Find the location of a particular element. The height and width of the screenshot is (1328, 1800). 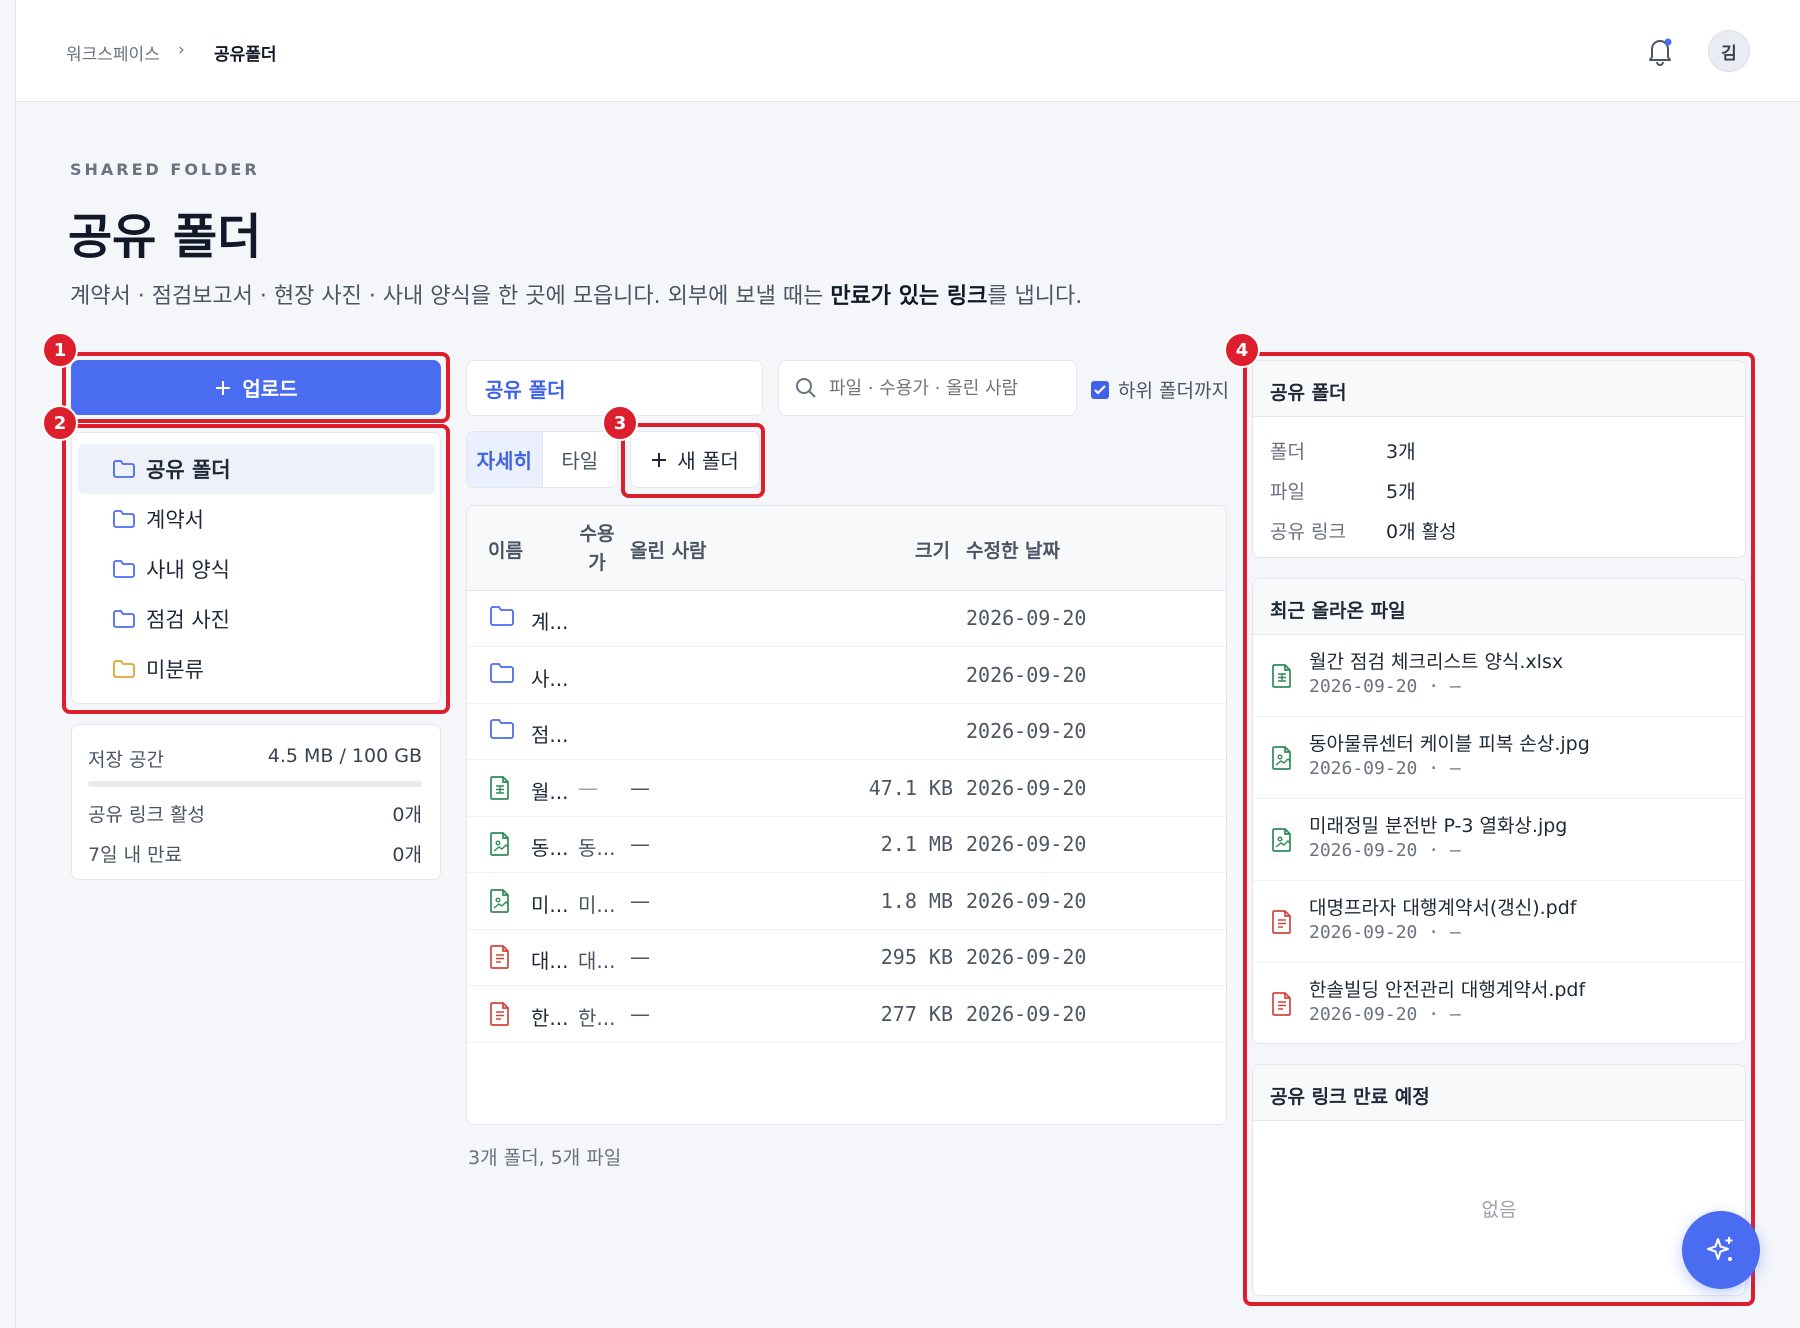

table-header: 이름 수용가 올린 사람 크기 수정한 날짜 is located at coordinates (846, 548).